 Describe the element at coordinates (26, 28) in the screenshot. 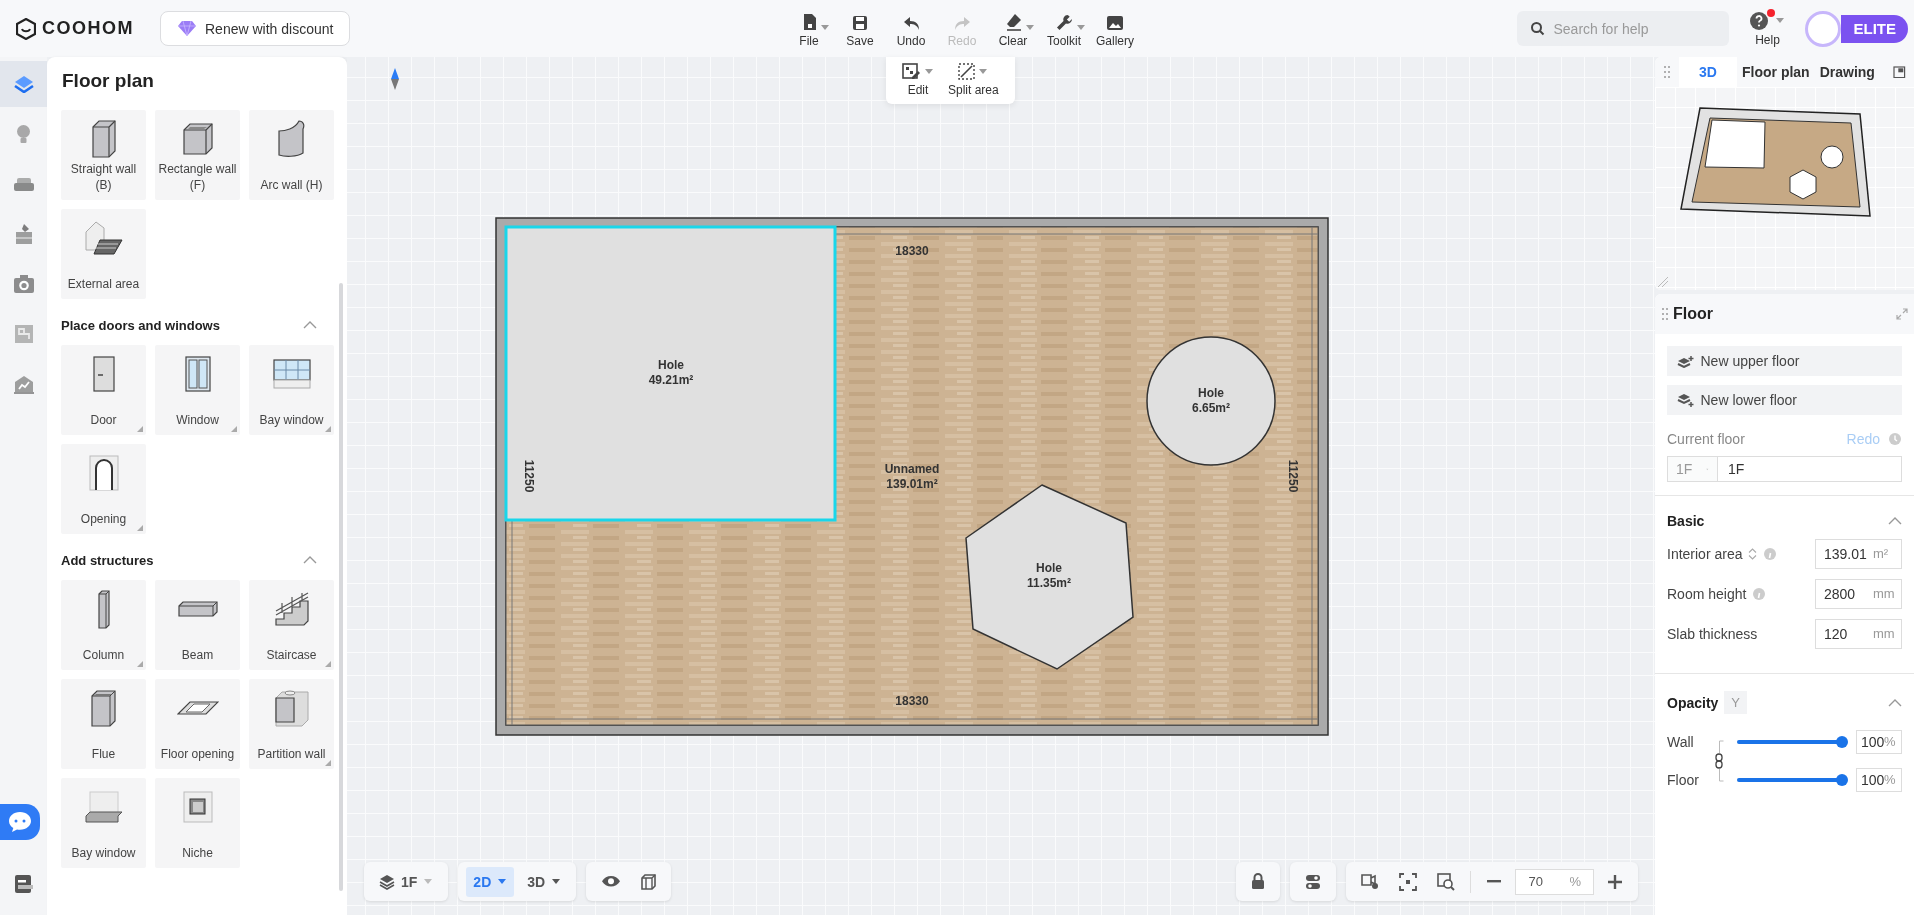

I see `logo-icon` at that location.